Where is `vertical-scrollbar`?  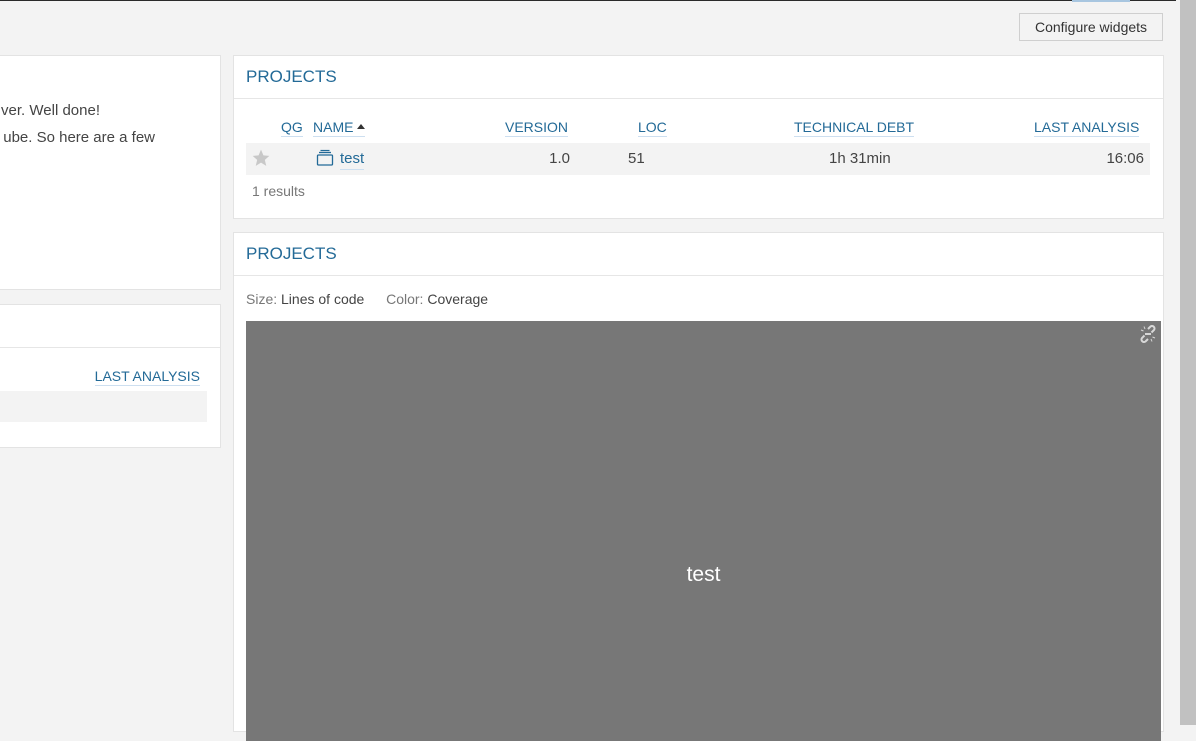 vertical-scrollbar is located at coordinates (1188, 362).